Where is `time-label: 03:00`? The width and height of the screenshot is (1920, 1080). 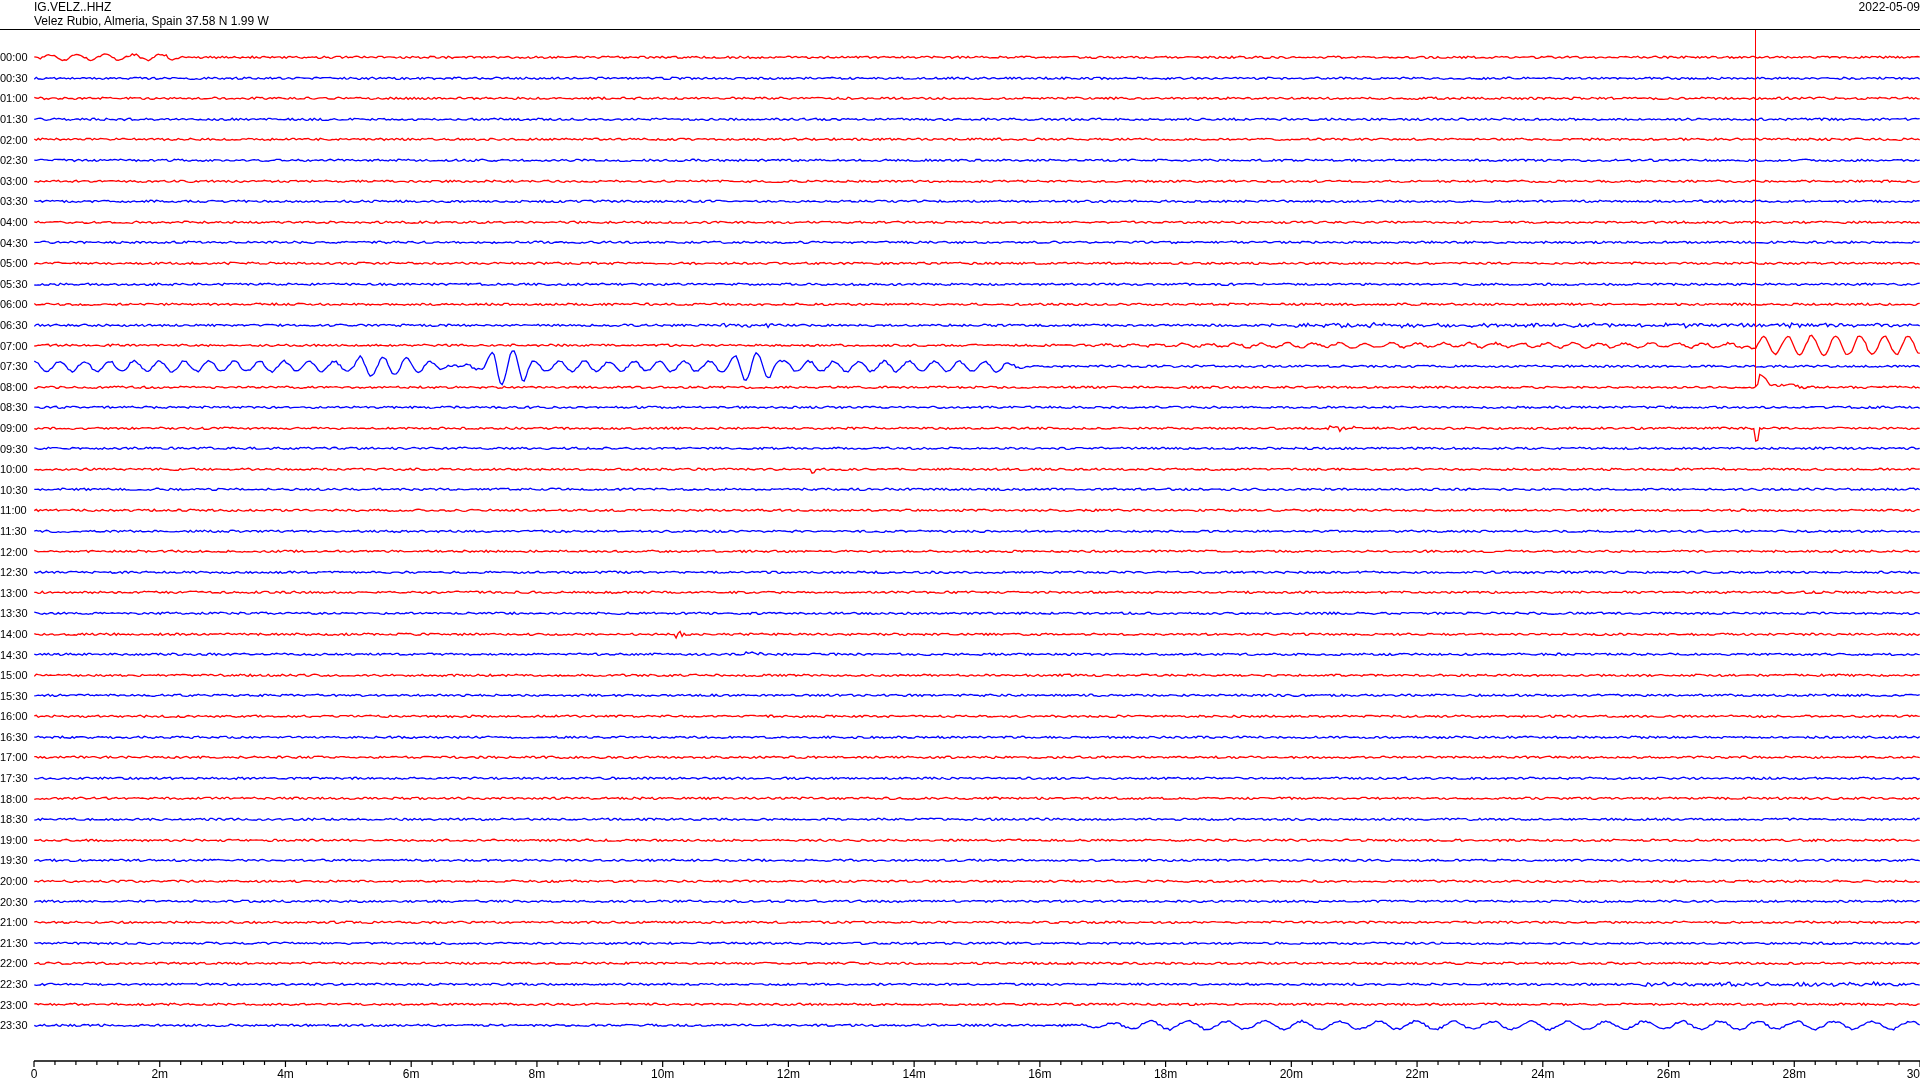 time-label: 03:00 is located at coordinates (14, 180).